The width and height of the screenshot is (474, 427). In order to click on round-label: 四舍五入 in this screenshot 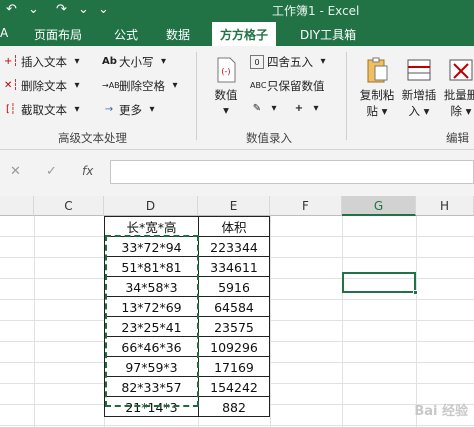, I will do `click(290, 62)`.